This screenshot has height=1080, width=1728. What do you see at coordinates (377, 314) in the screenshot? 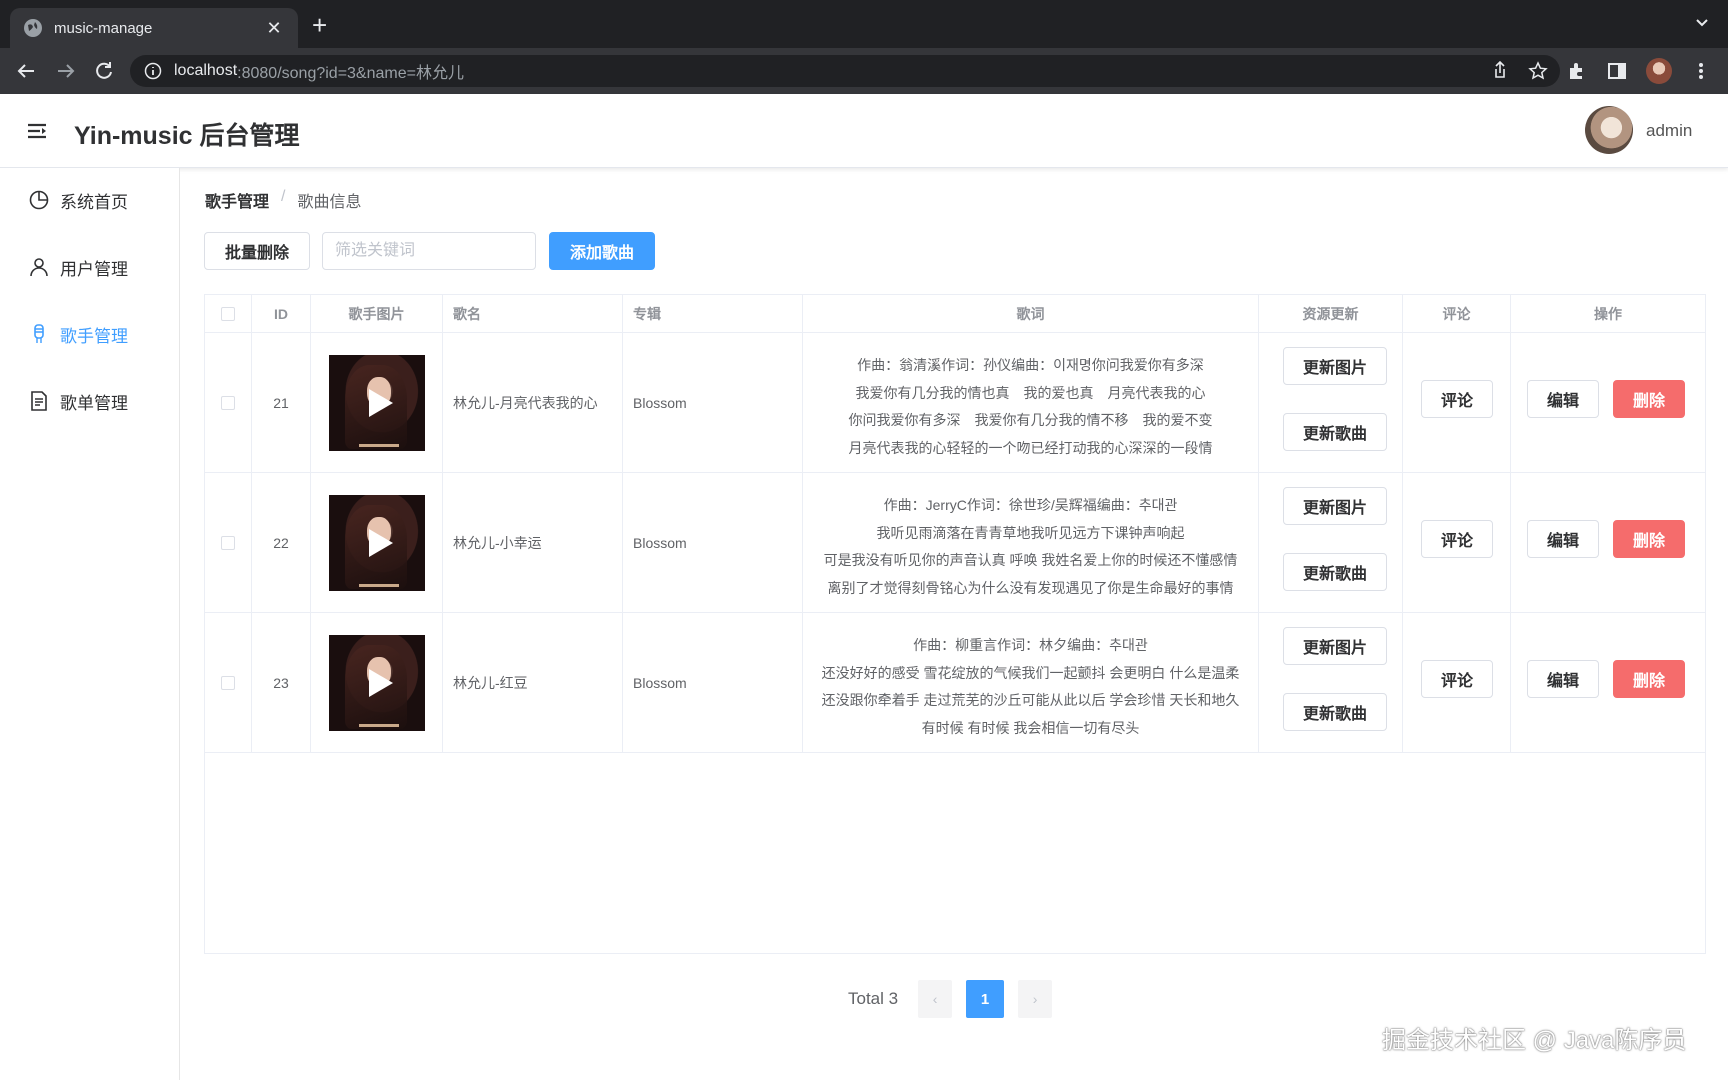
I see `header-image: 歌手图片` at bounding box center [377, 314].